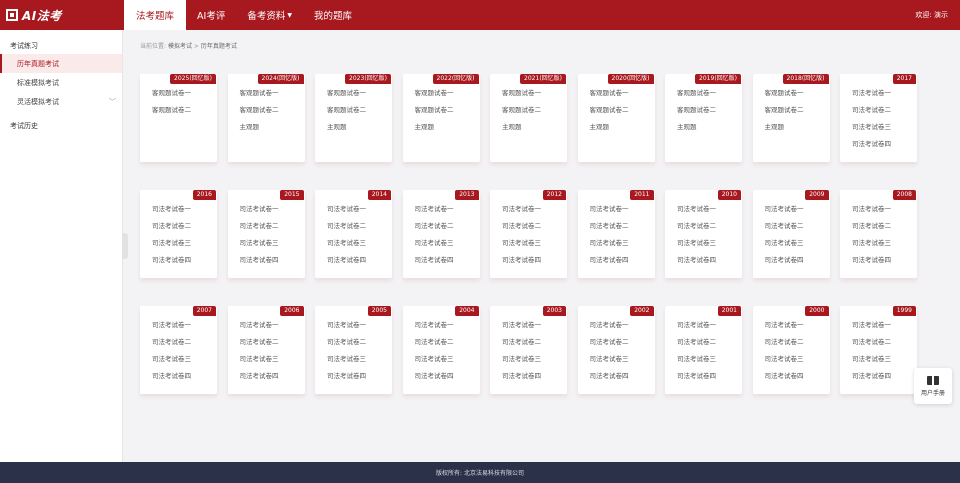 The width and height of the screenshot is (960, 483). Describe the element at coordinates (211, 15) in the screenshot. I see `nav-item-ai-evaluation: AI考评` at that location.